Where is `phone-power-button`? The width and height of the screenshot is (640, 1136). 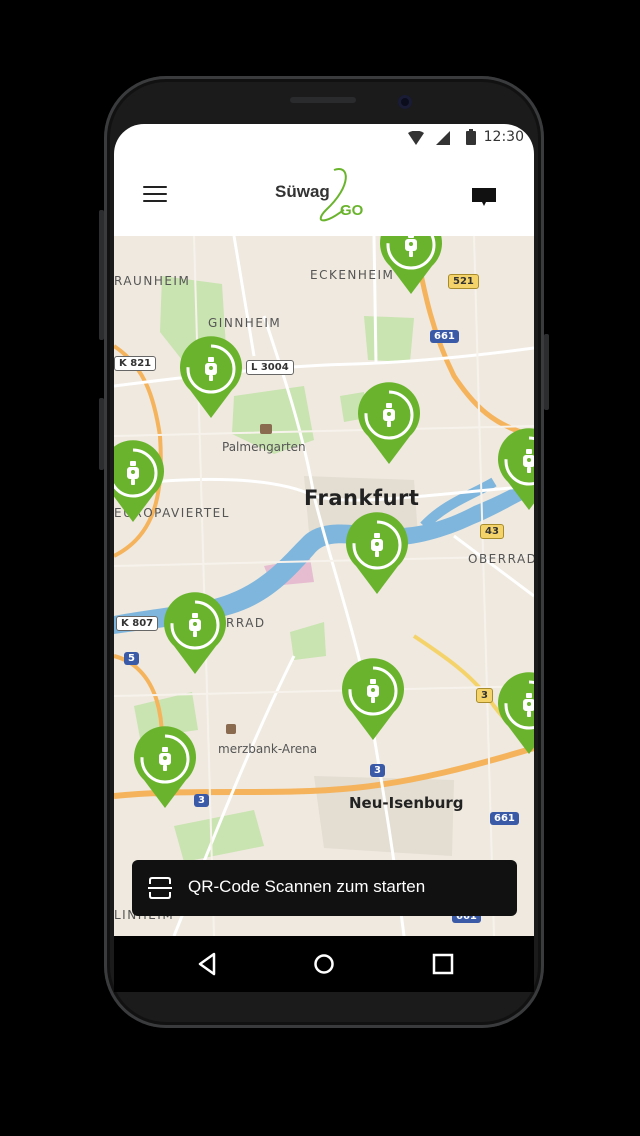
phone-power-button is located at coordinates (546, 372).